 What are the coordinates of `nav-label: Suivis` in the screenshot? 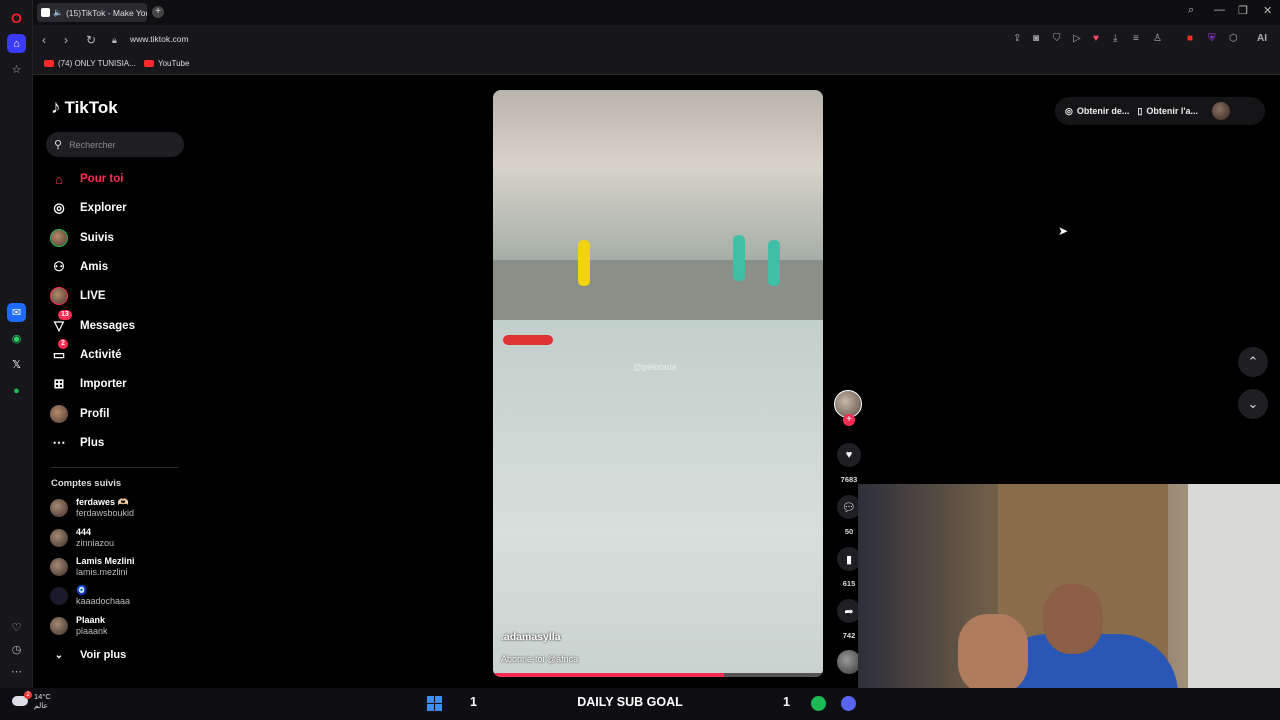 It's located at (97, 238).